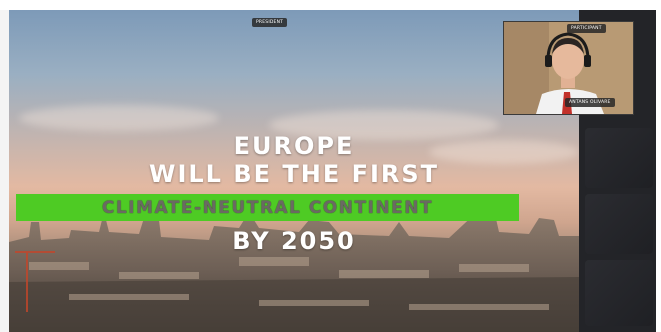  I want to click on window-left-edge, so click(4, 171).